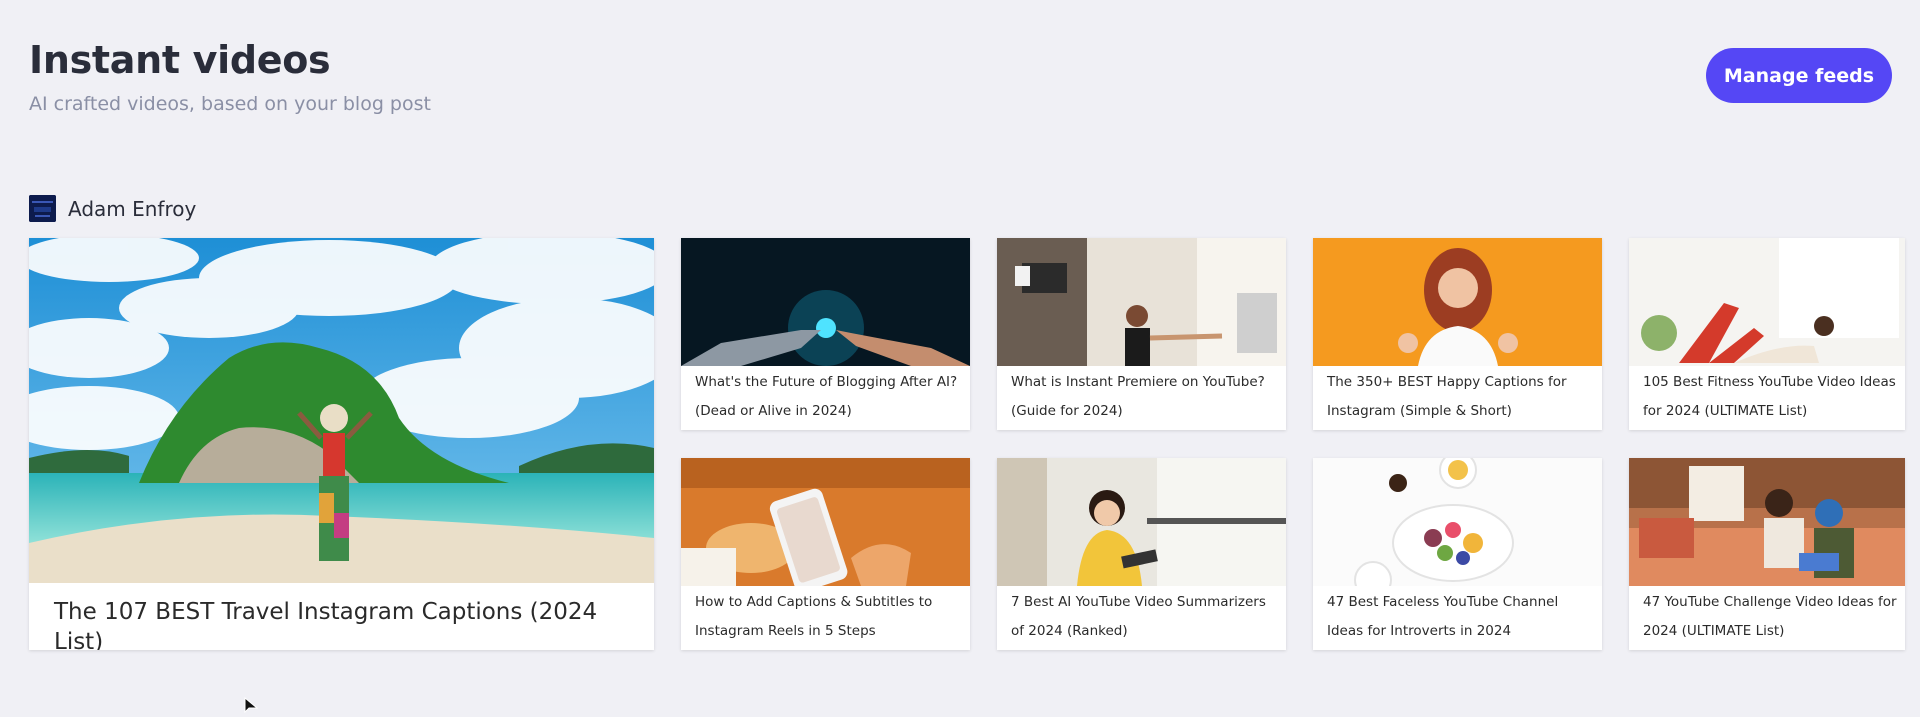 This screenshot has width=1920, height=717. I want to click on woman-using-tablet-image, so click(1141, 522).